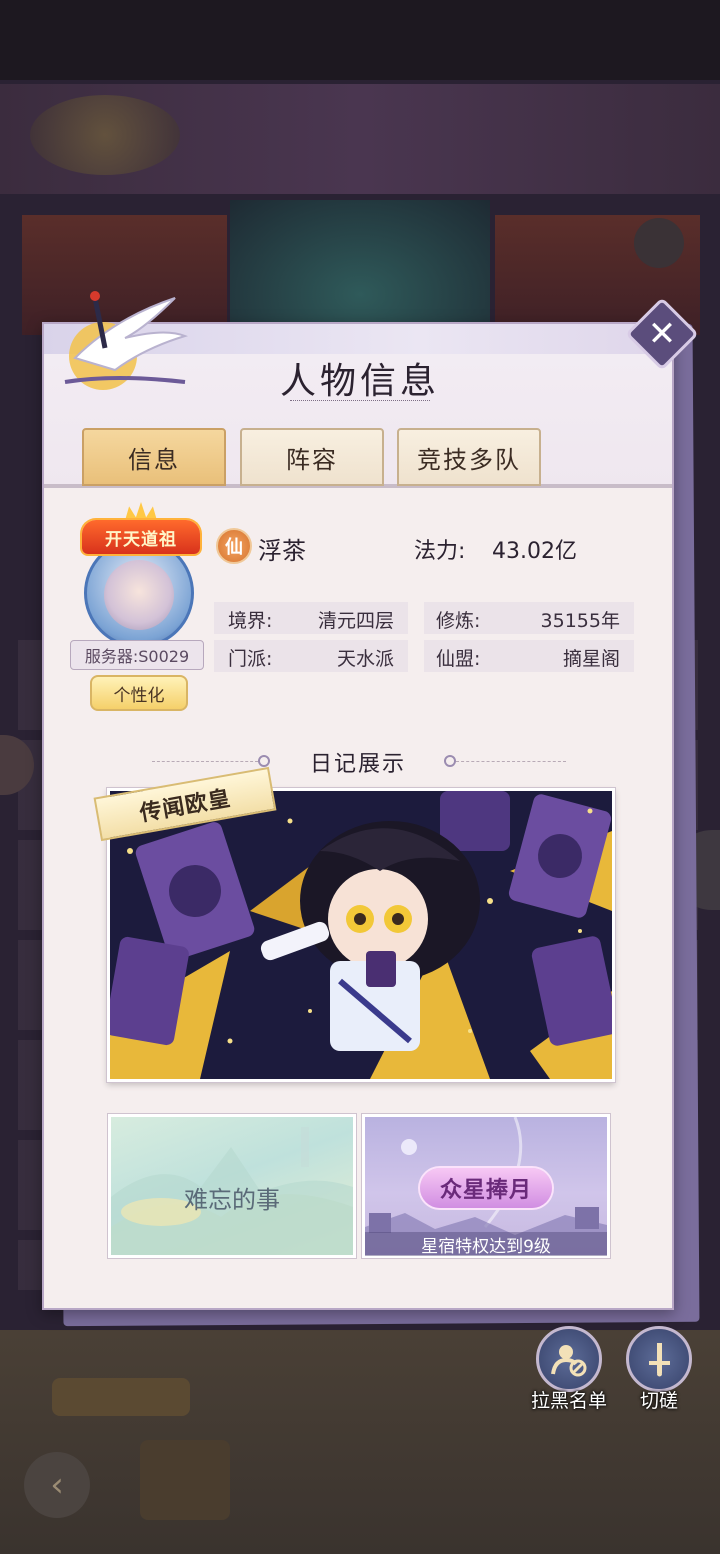 This screenshot has width=720, height=1554. Describe the element at coordinates (126, 340) in the screenshot. I see `crane-decoration-icon` at that location.